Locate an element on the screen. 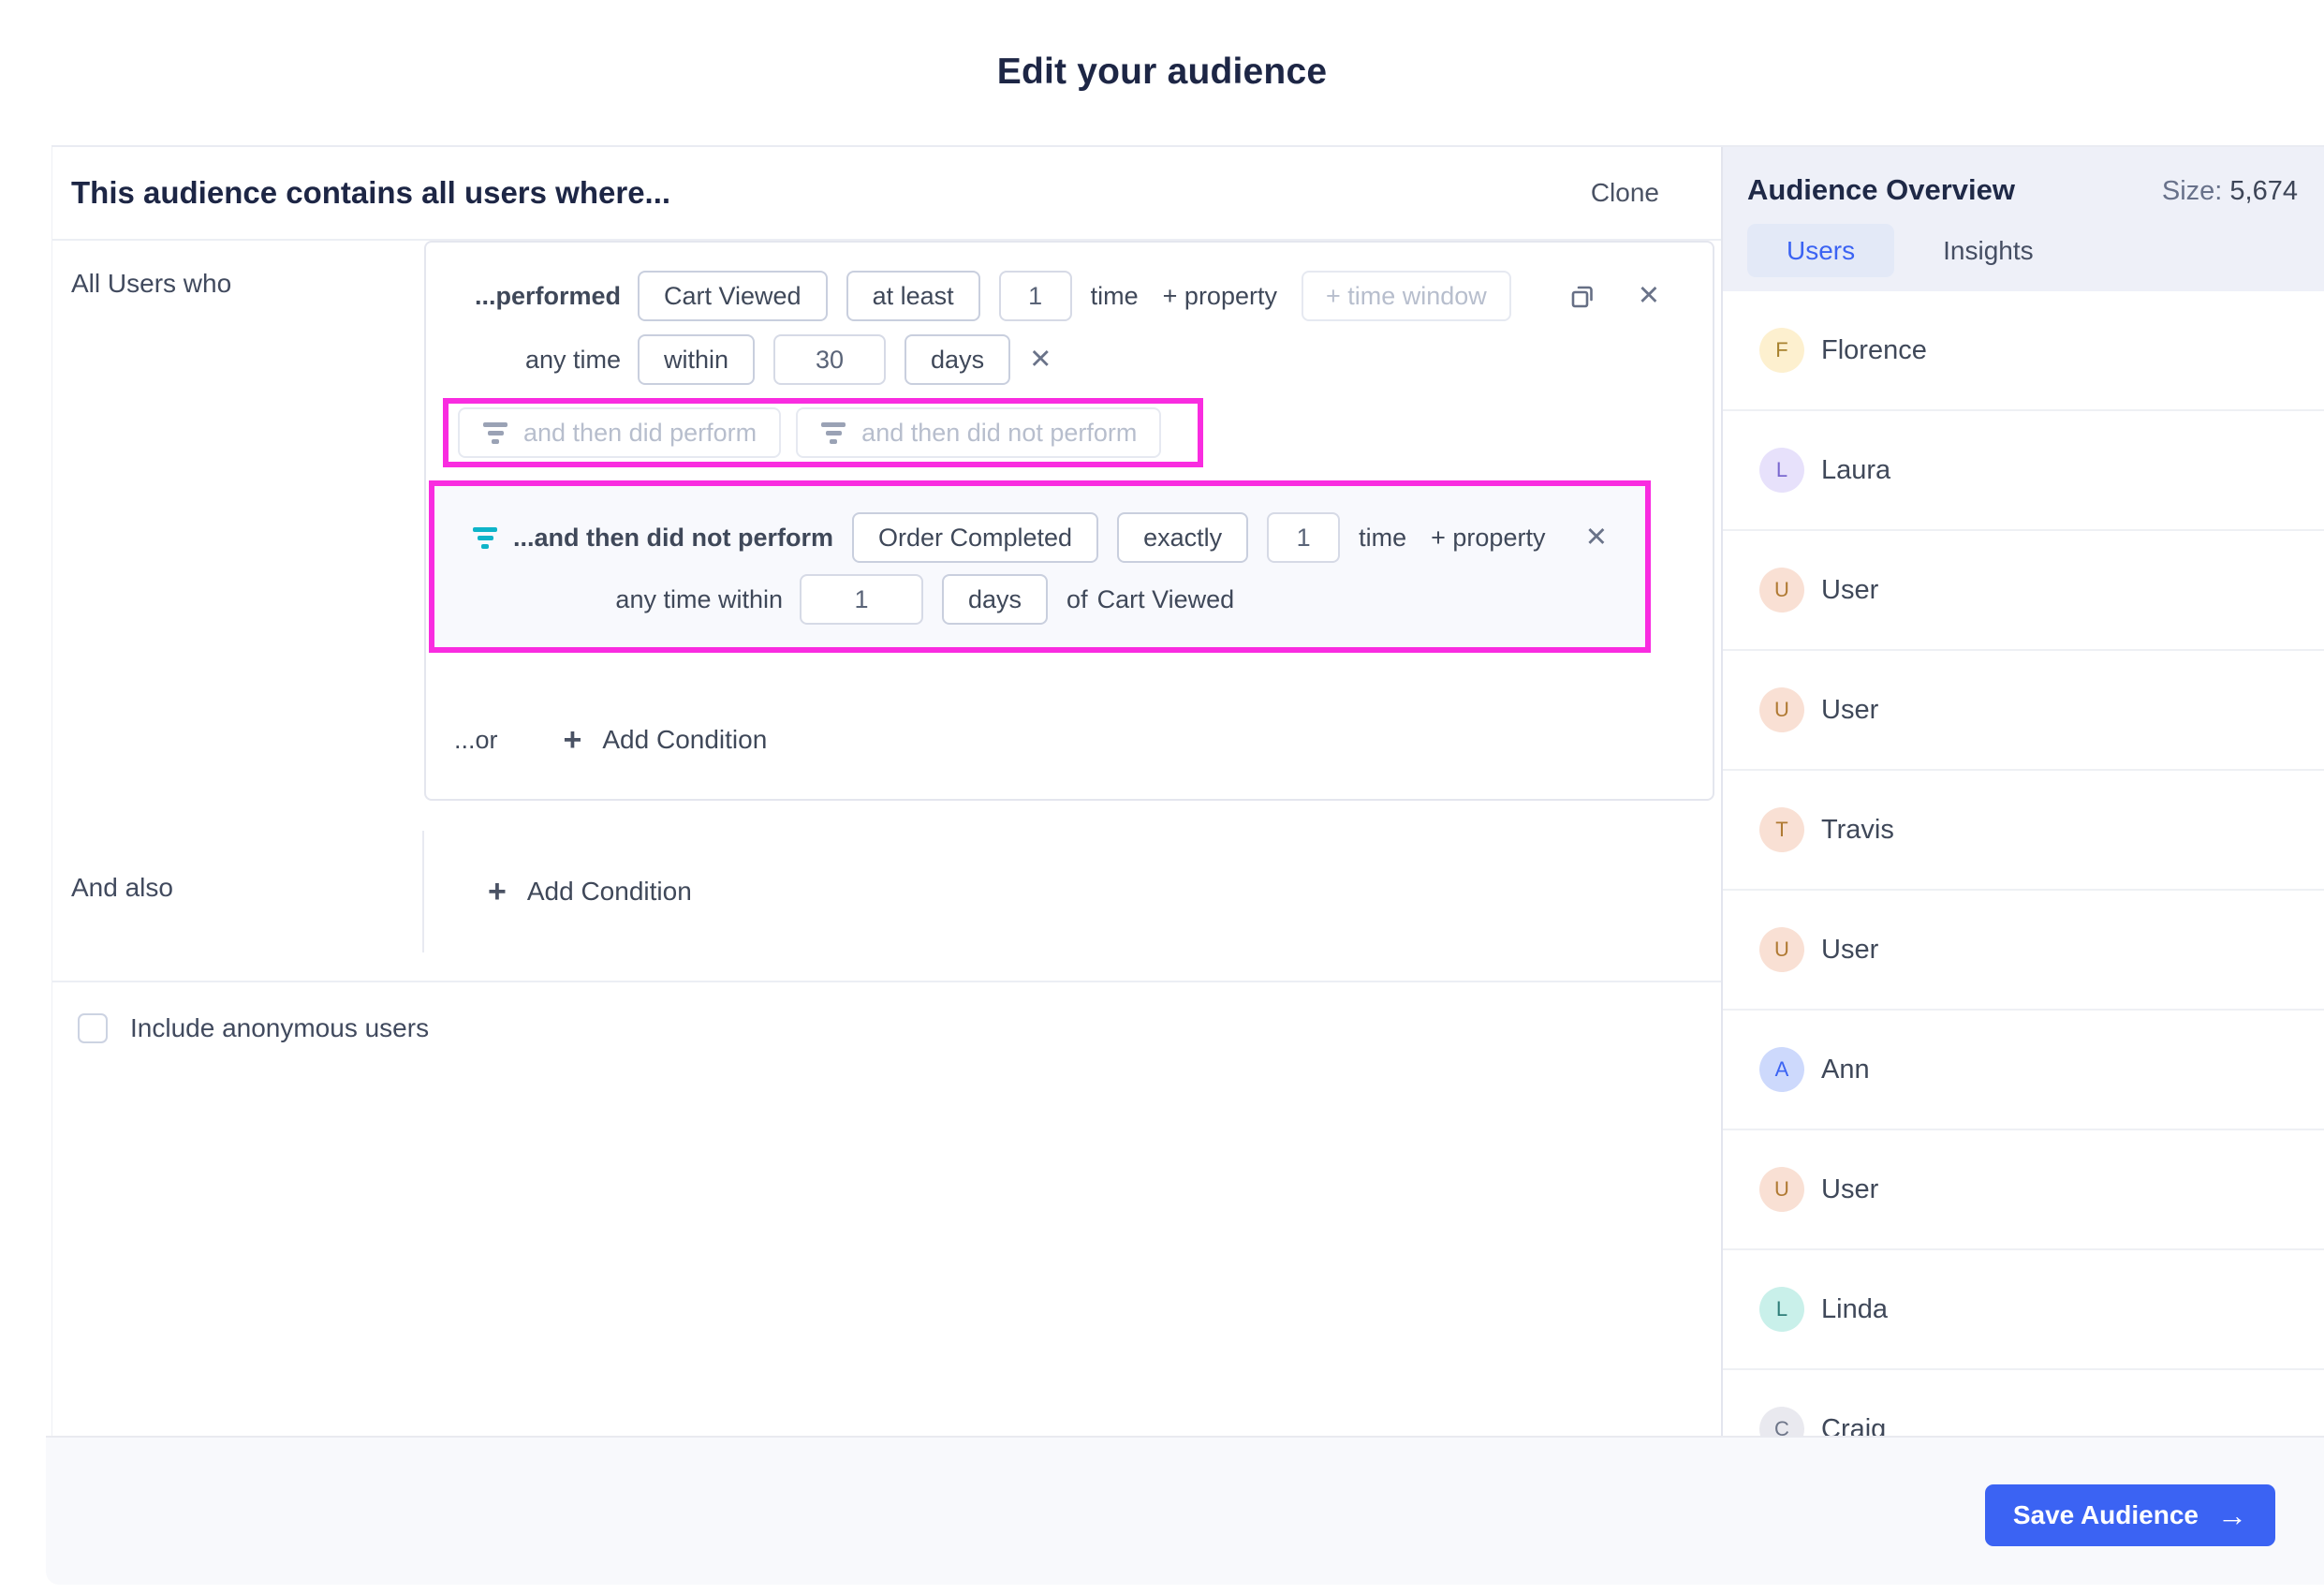  user-name: Travis is located at coordinates (1857, 829).